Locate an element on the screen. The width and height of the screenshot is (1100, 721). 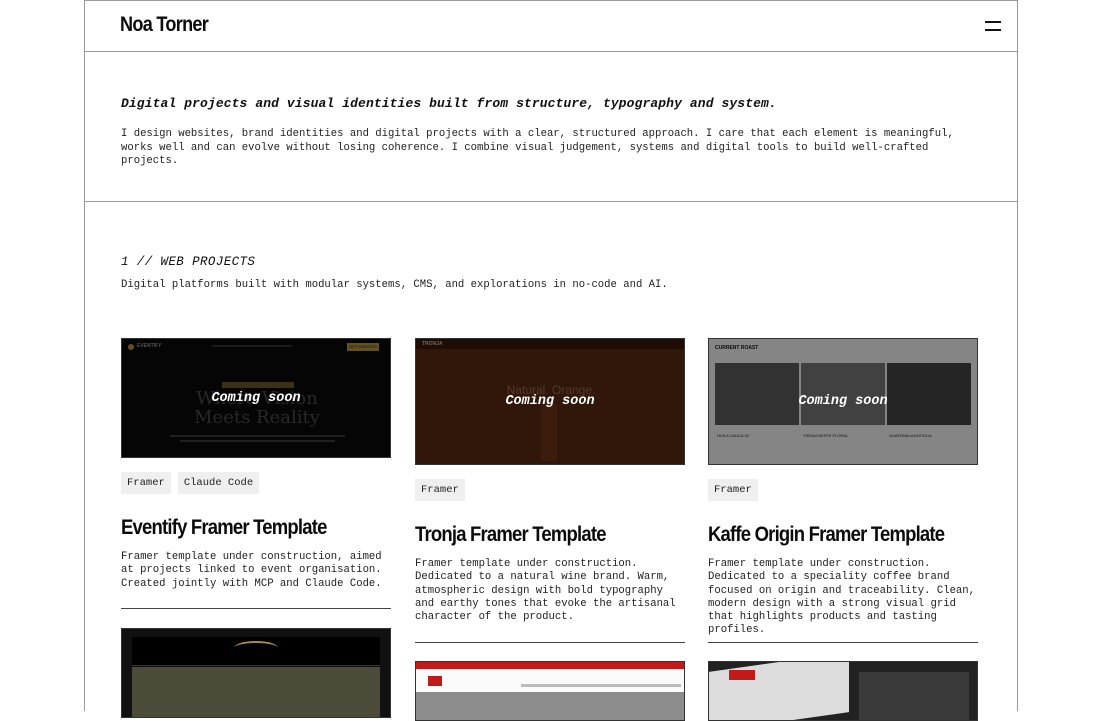
church-photo is located at coordinates (550, 706).